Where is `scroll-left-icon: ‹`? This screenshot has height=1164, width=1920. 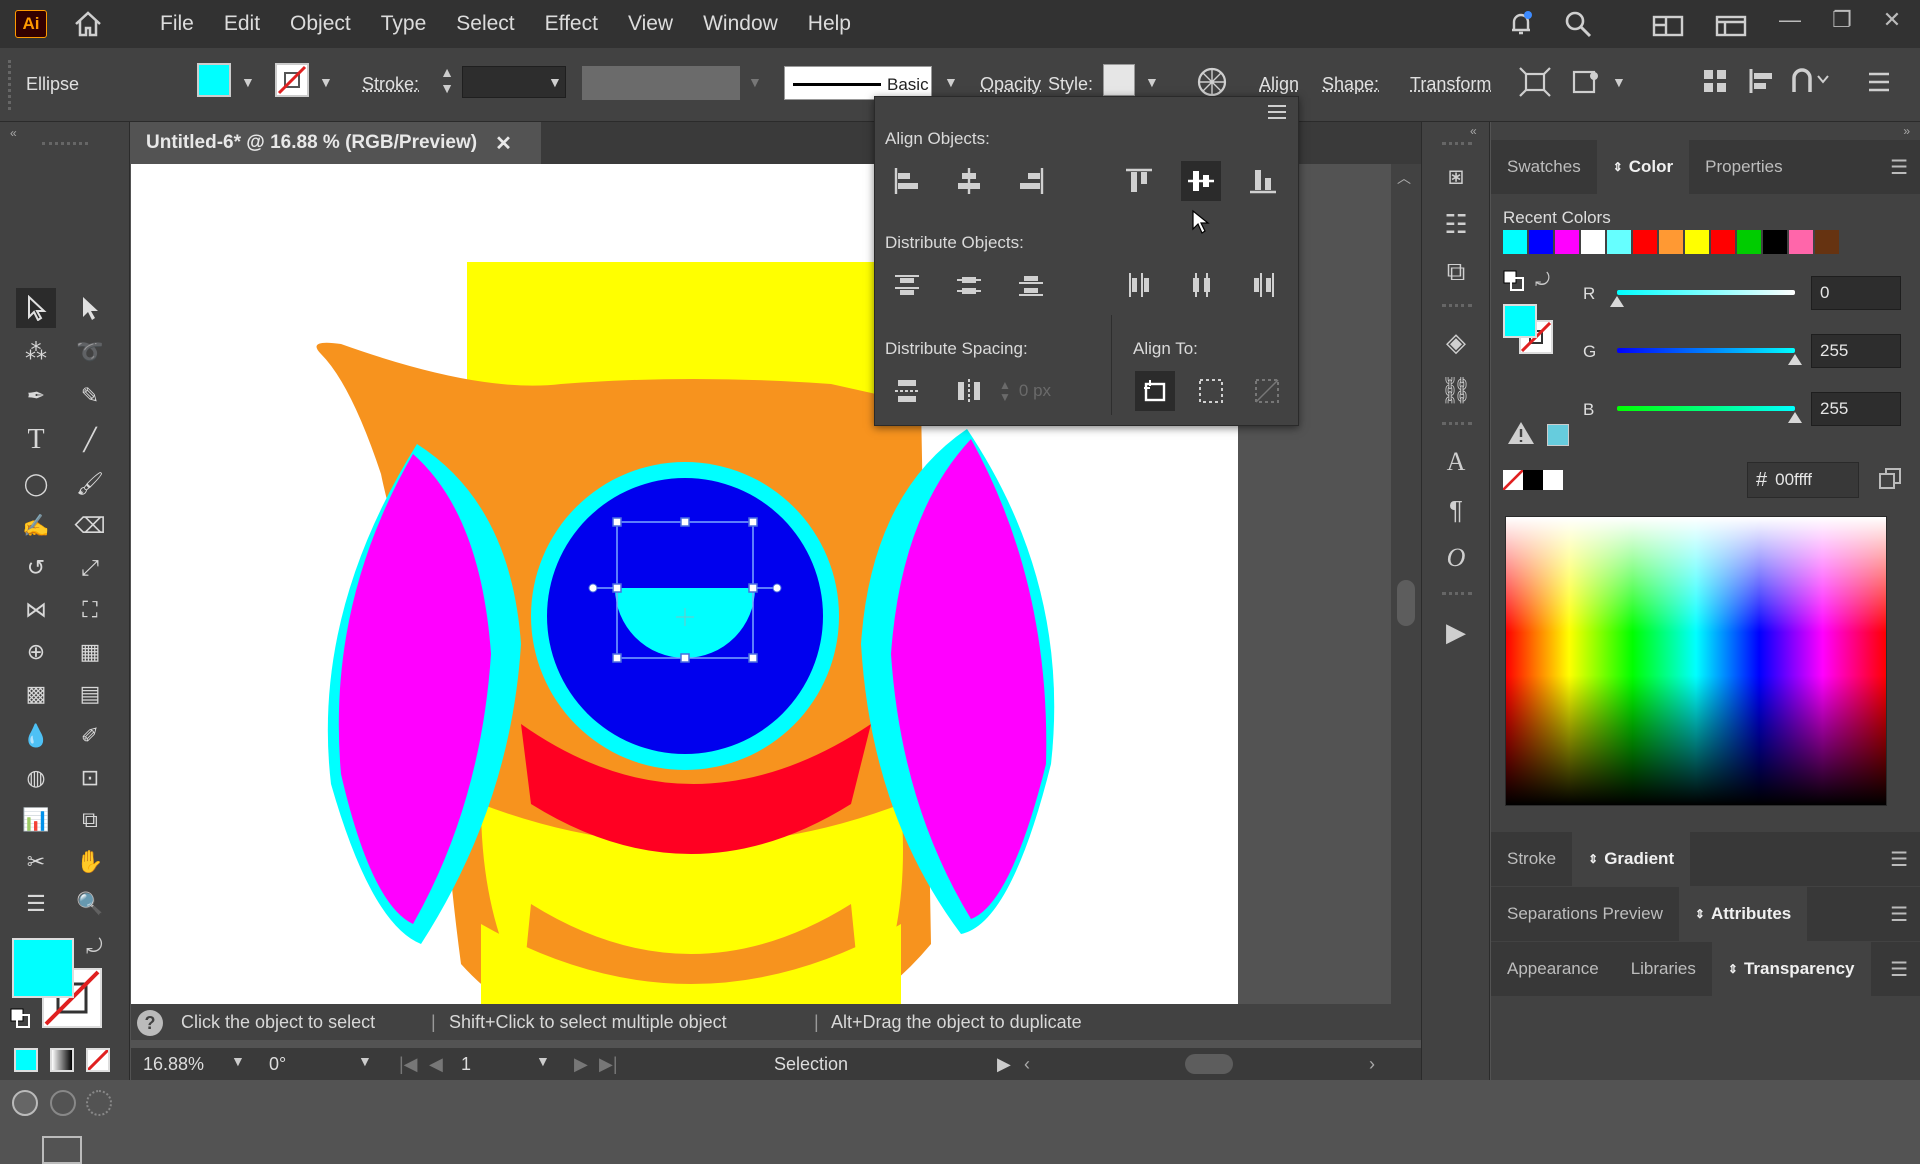 scroll-left-icon: ‹ is located at coordinates (1027, 1064).